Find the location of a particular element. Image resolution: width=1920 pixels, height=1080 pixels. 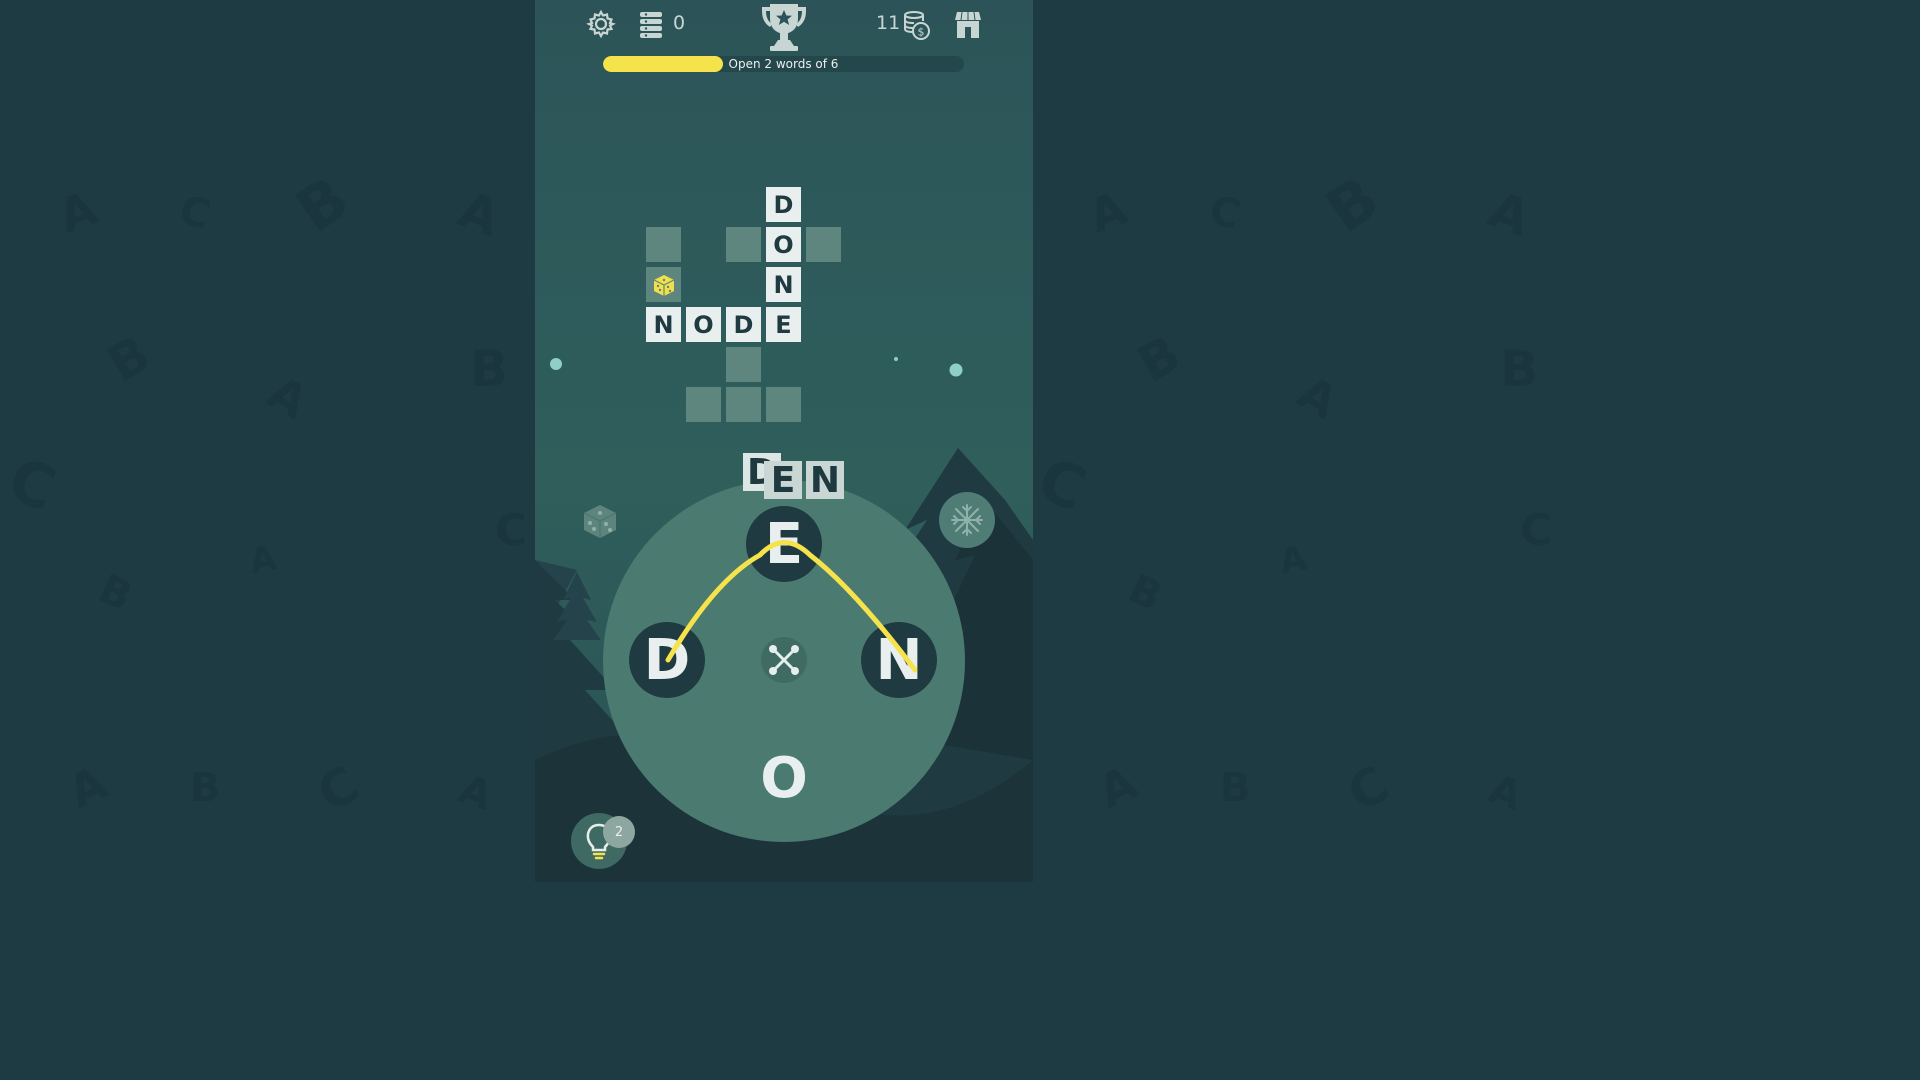

tickets-counter: 0 is located at coordinates (668, 25).